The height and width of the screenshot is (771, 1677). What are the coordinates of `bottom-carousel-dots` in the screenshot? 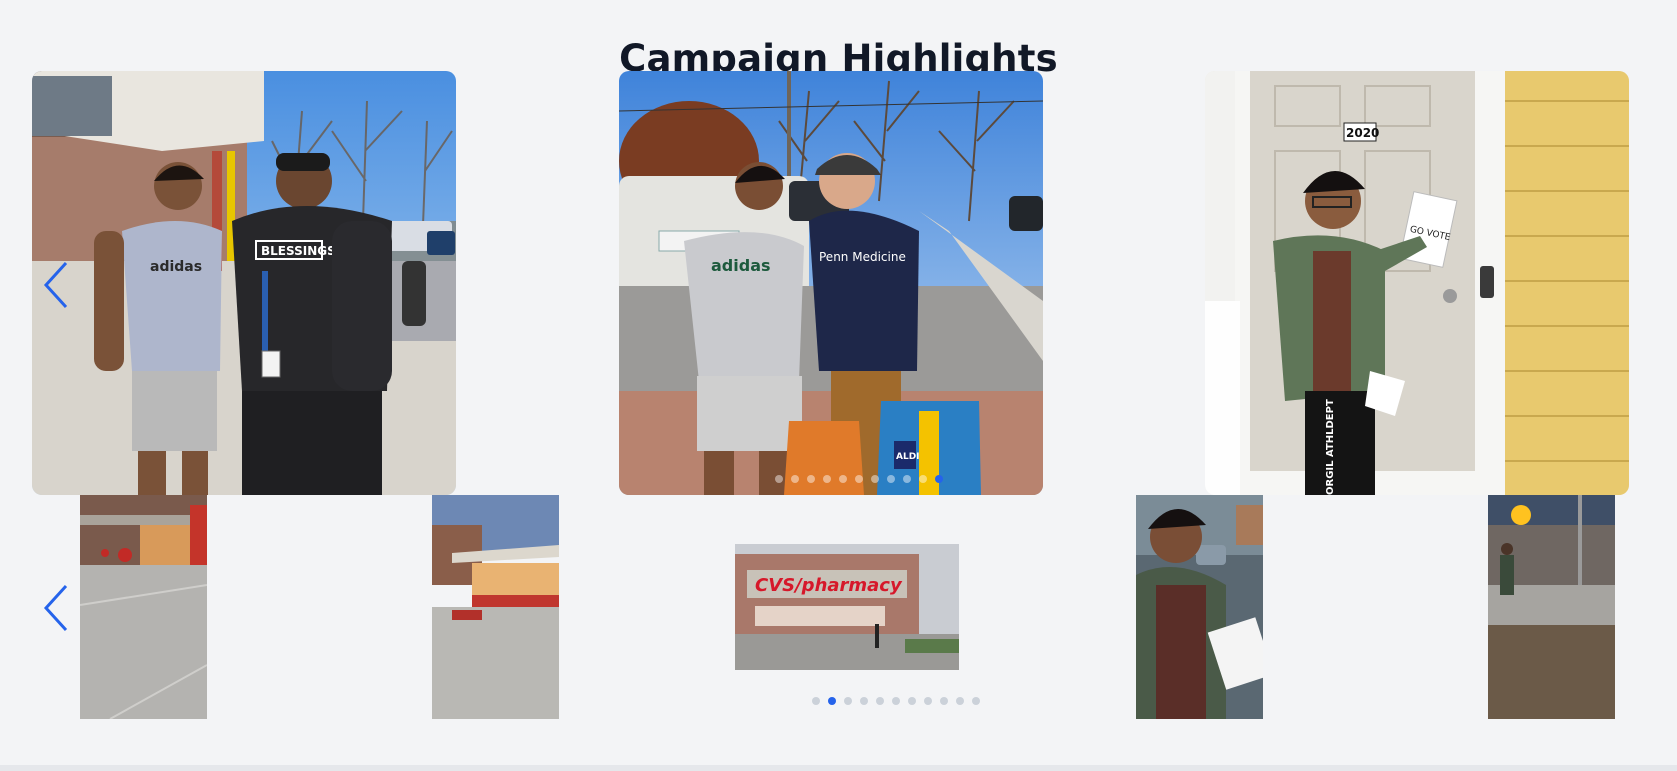 It's located at (896, 701).